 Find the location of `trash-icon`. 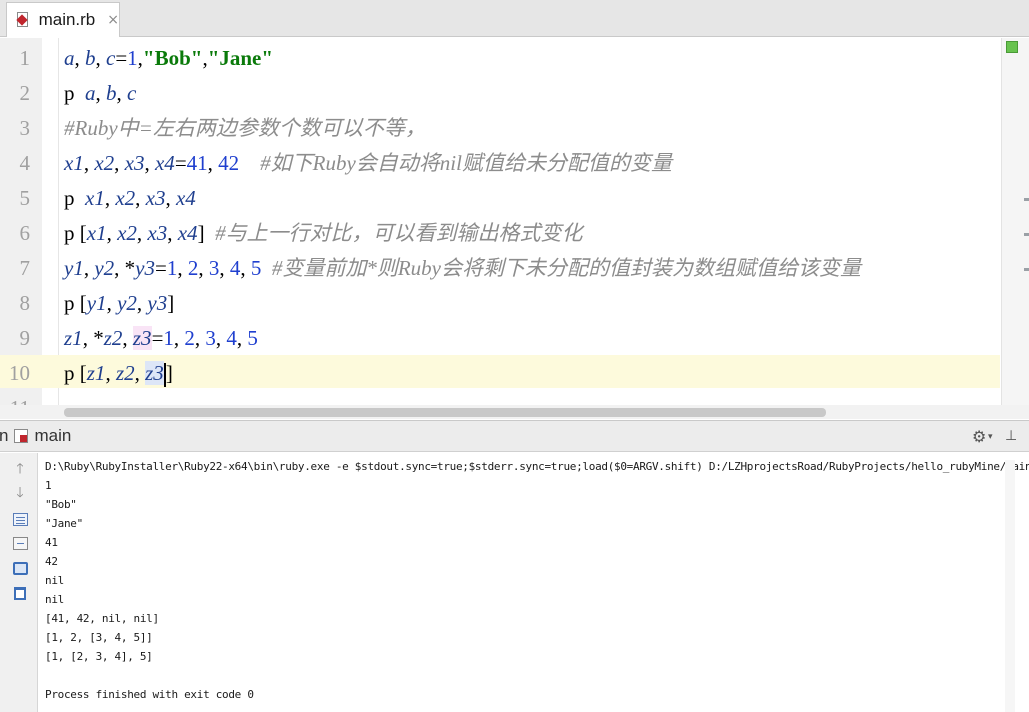

trash-icon is located at coordinates (20, 593).